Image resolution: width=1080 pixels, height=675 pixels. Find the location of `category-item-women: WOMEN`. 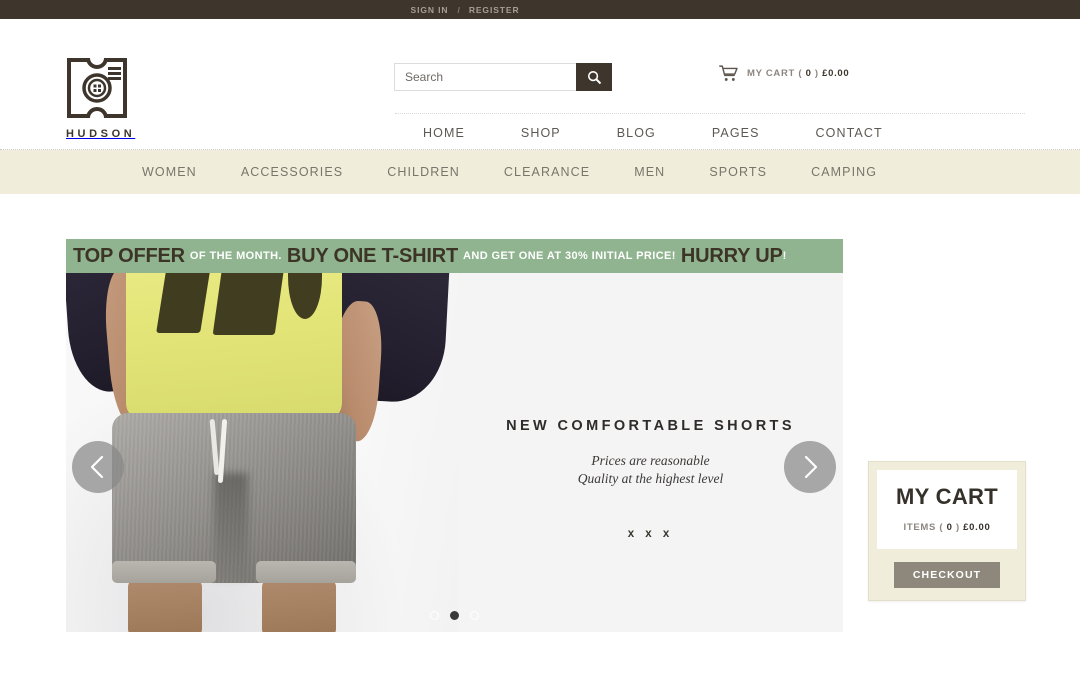

category-item-women: WOMEN is located at coordinates (169, 172).